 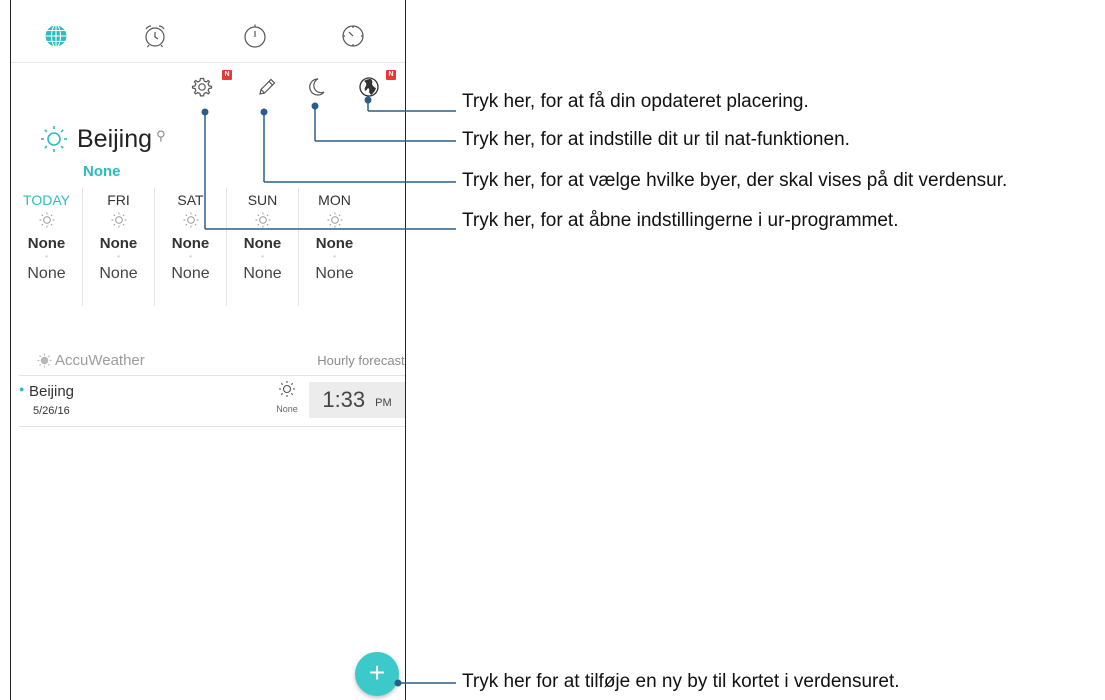 What do you see at coordinates (287, 409) in the screenshot?
I see `world-clock-condition: None` at bounding box center [287, 409].